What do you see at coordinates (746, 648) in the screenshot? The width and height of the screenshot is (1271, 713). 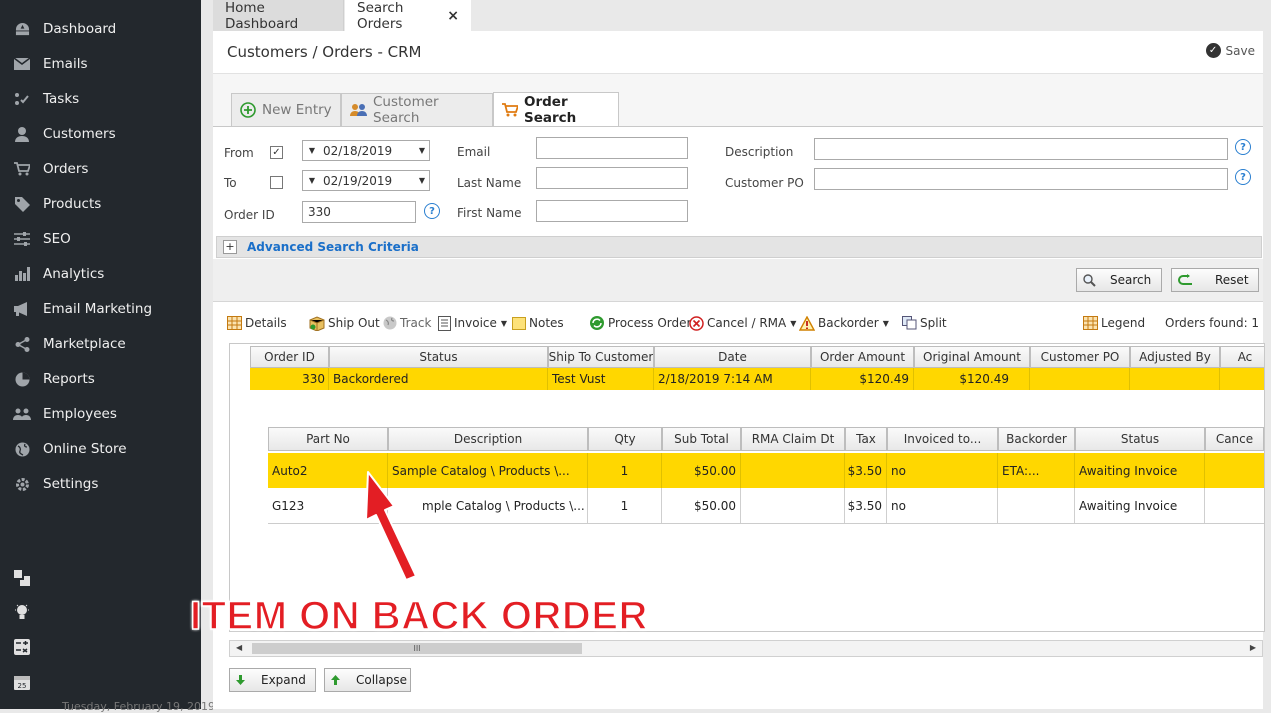 I see `horizontal-scrollbar: ◀ III ▶` at bounding box center [746, 648].